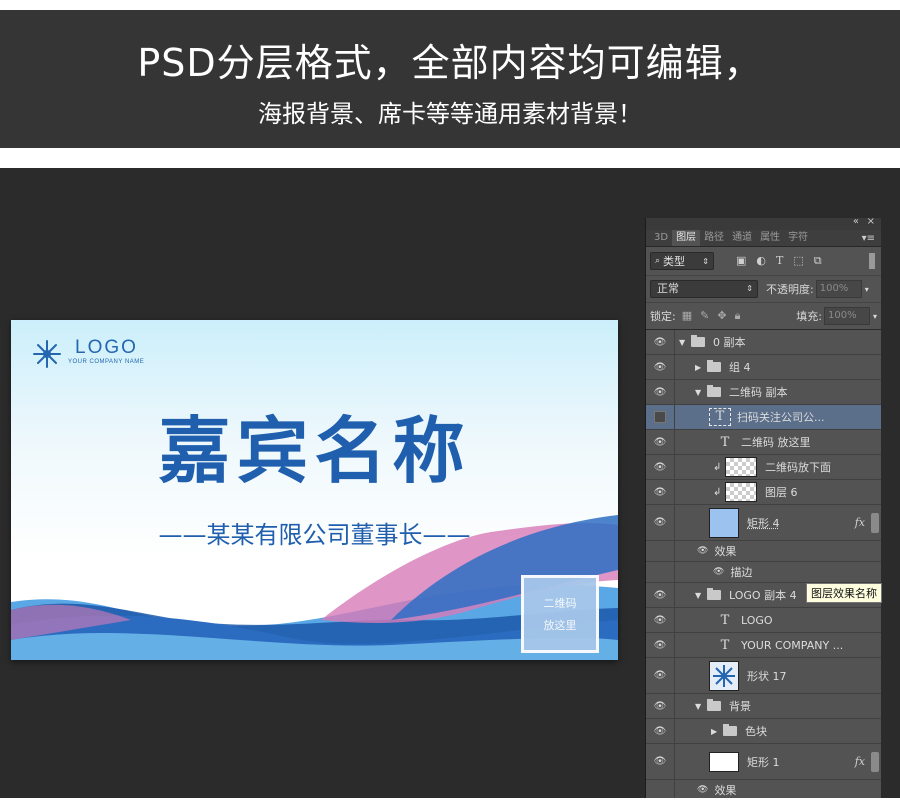 The height and width of the screenshot is (810, 900). What do you see at coordinates (838, 289) in the screenshot?
I see `opacity-input: 100%` at bounding box center [838, 289].